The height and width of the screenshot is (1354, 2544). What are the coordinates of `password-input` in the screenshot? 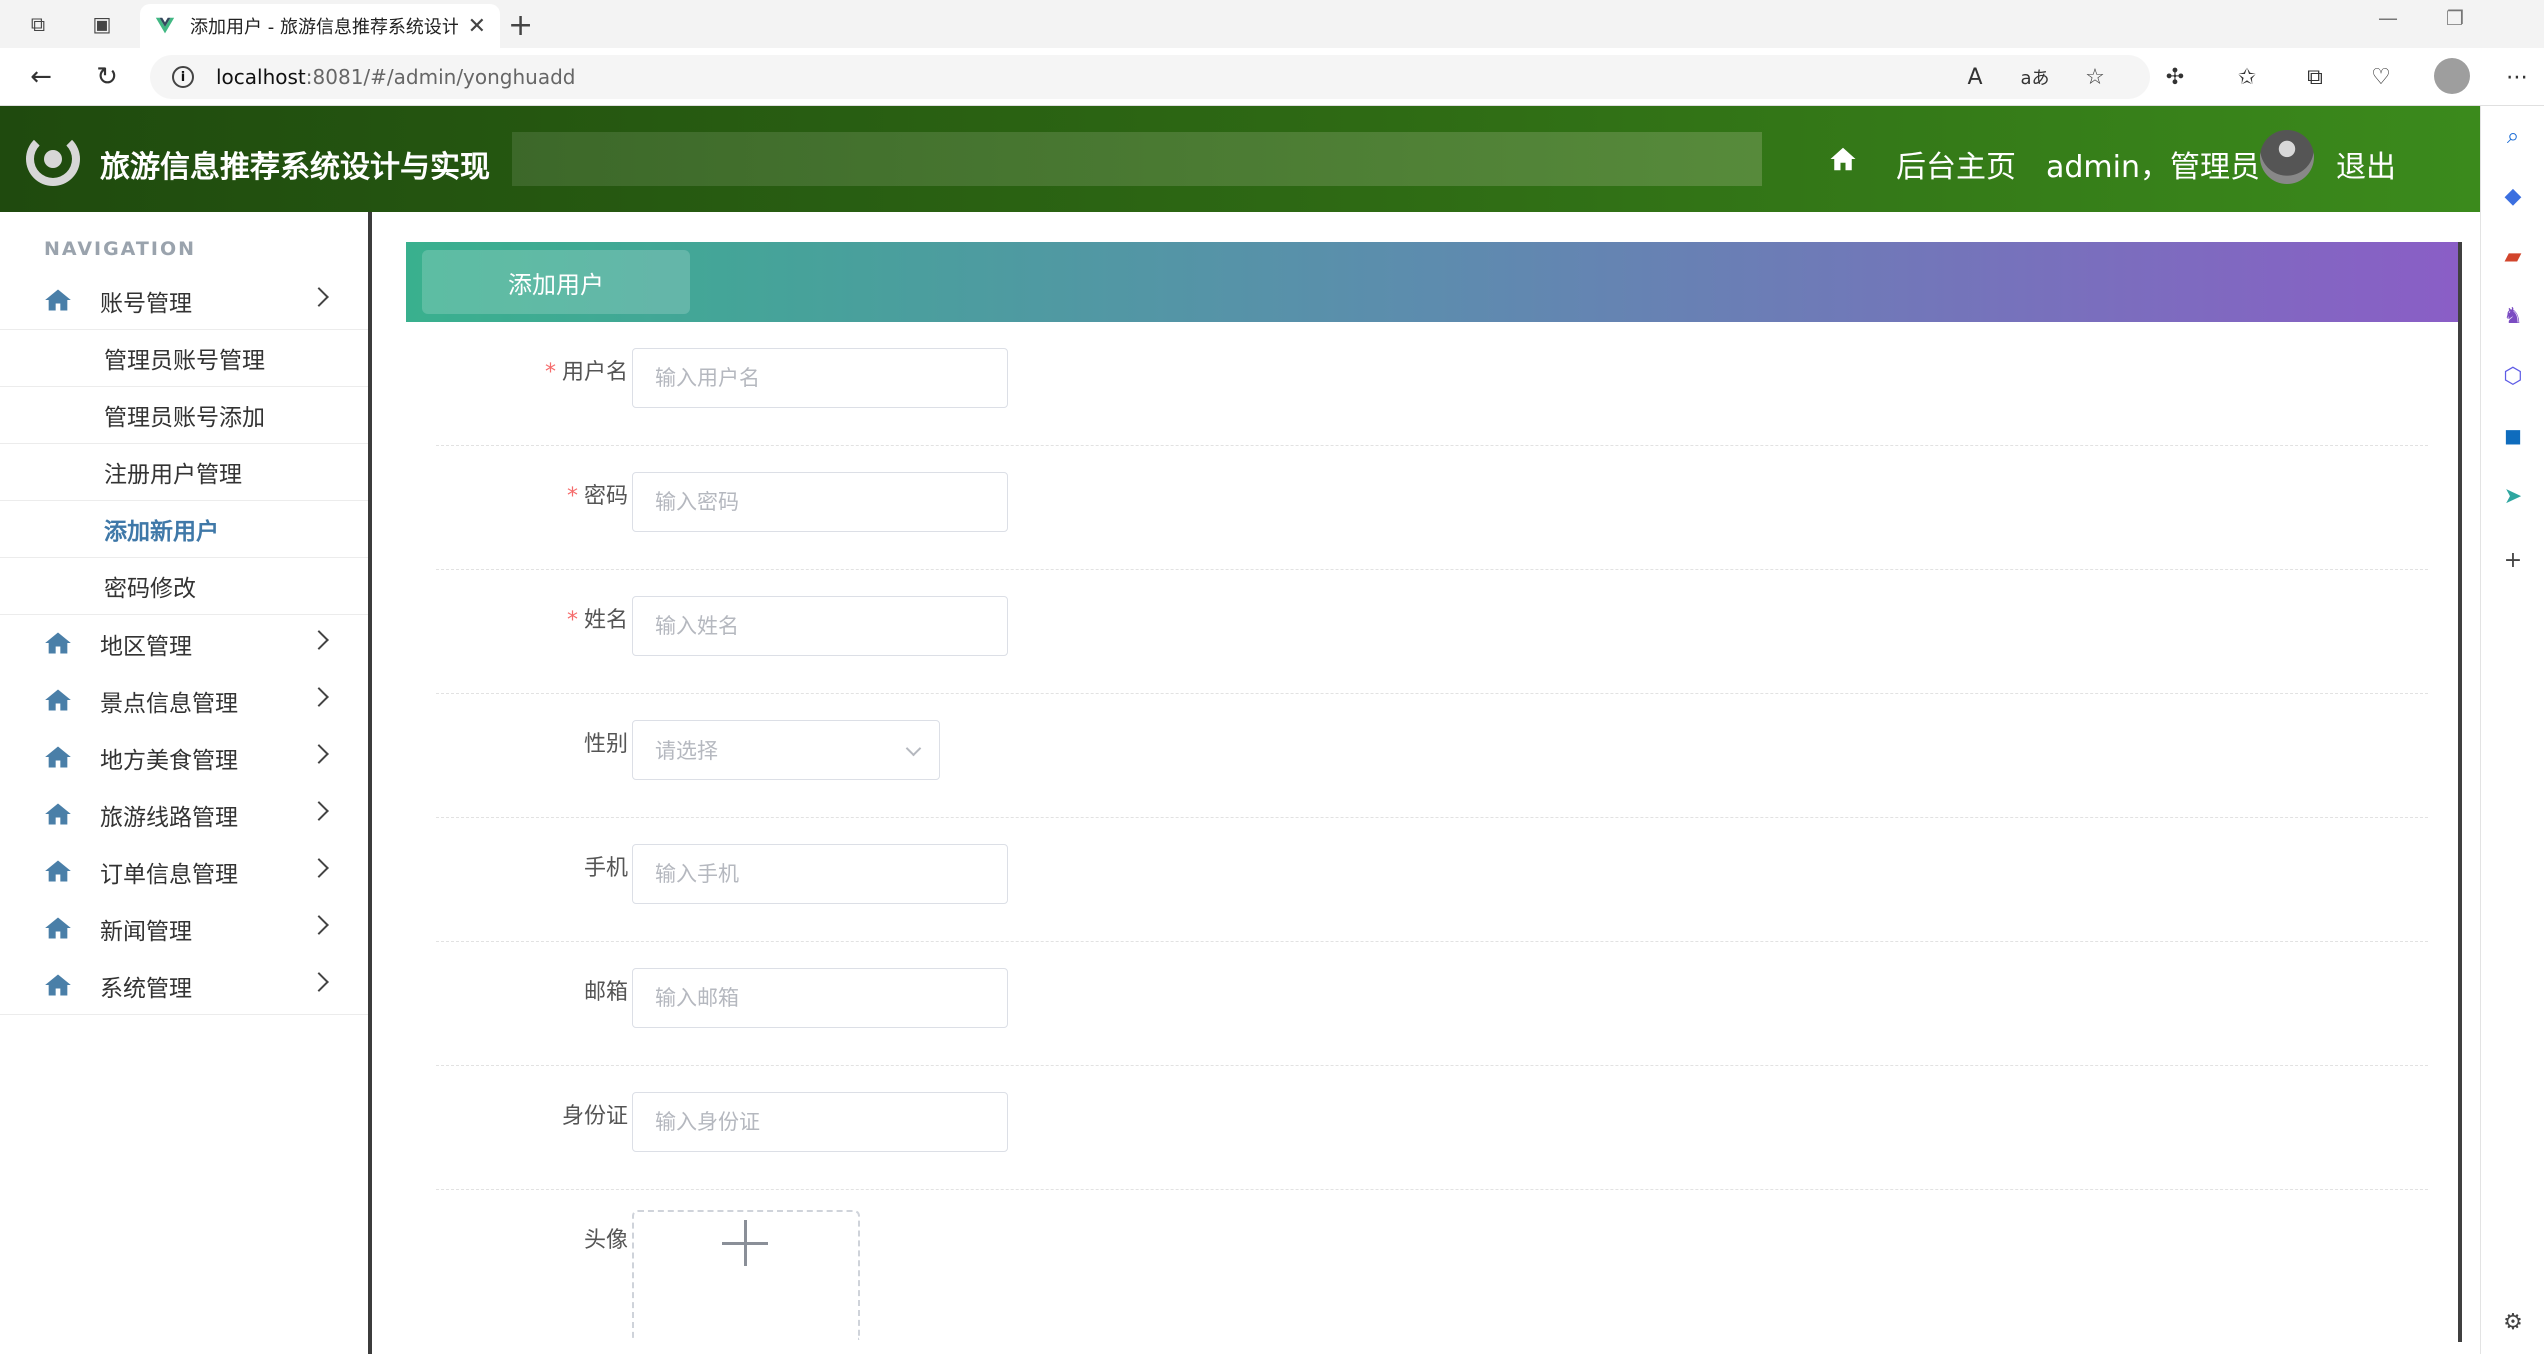 It's located at (820, 502).